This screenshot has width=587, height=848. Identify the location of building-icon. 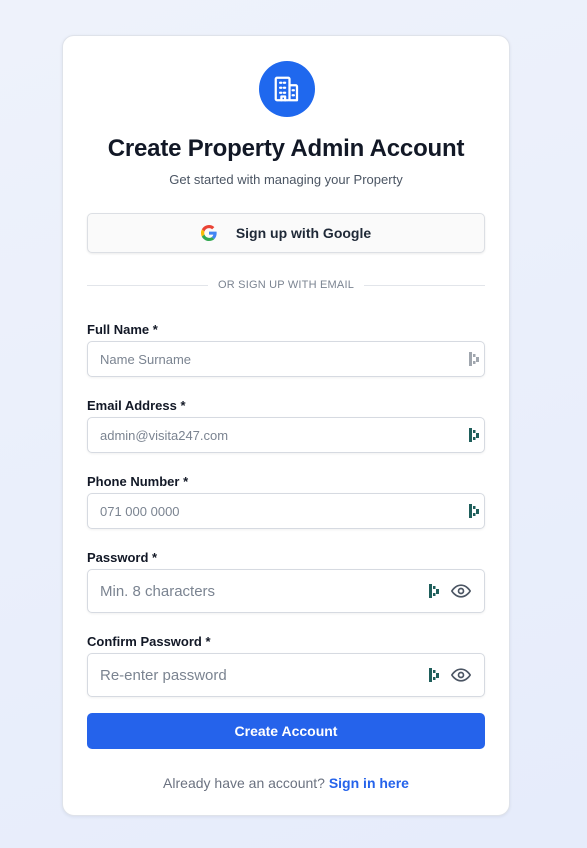
(286, 89).